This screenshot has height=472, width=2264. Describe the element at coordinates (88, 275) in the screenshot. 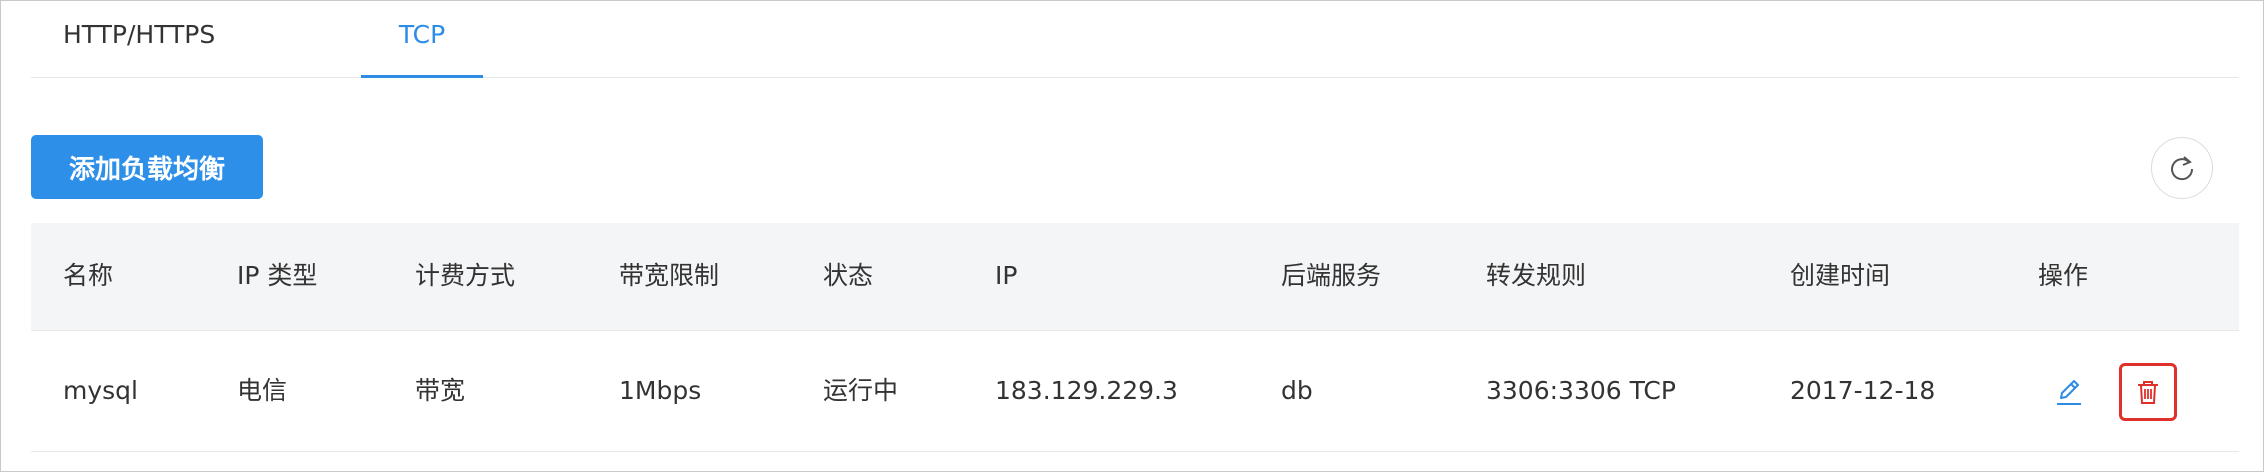

I see `column-header-name: 名称` at that location.